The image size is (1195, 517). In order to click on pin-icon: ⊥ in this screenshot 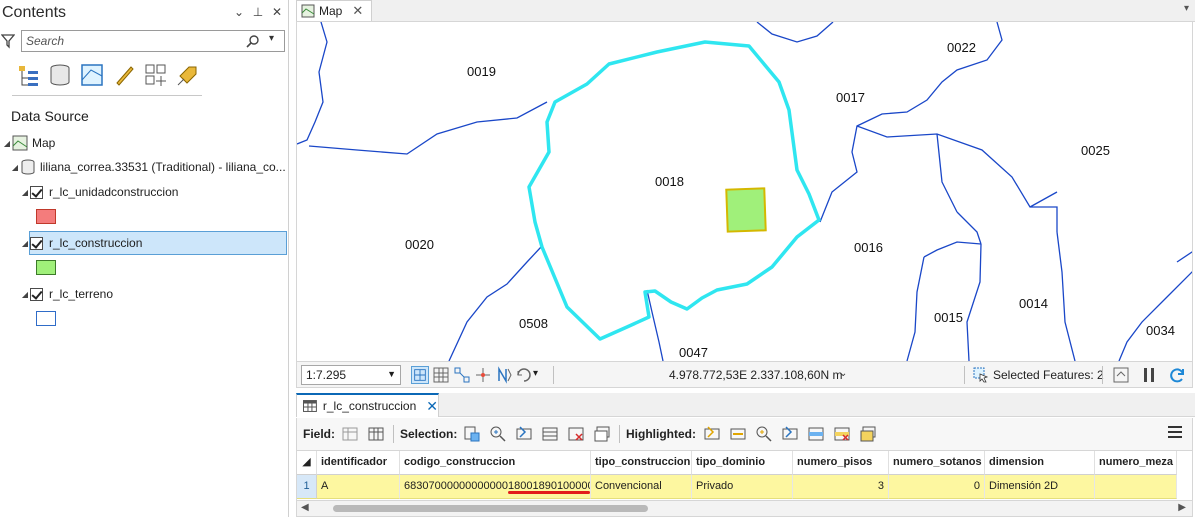, I will do `click(258, 12)`.